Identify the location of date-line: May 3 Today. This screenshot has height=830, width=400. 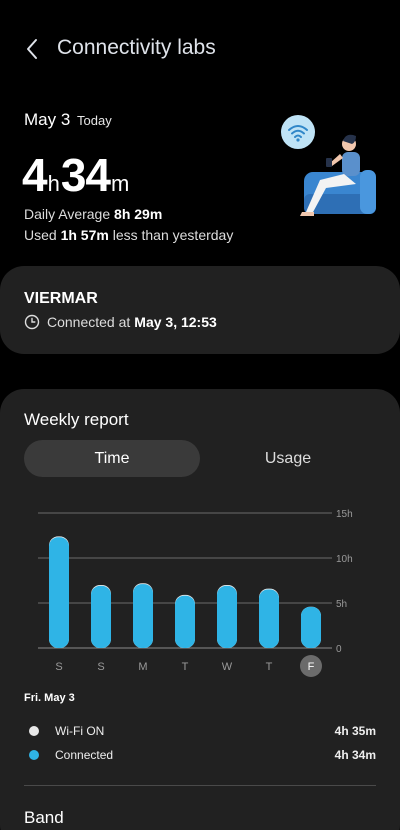
(68, 120).